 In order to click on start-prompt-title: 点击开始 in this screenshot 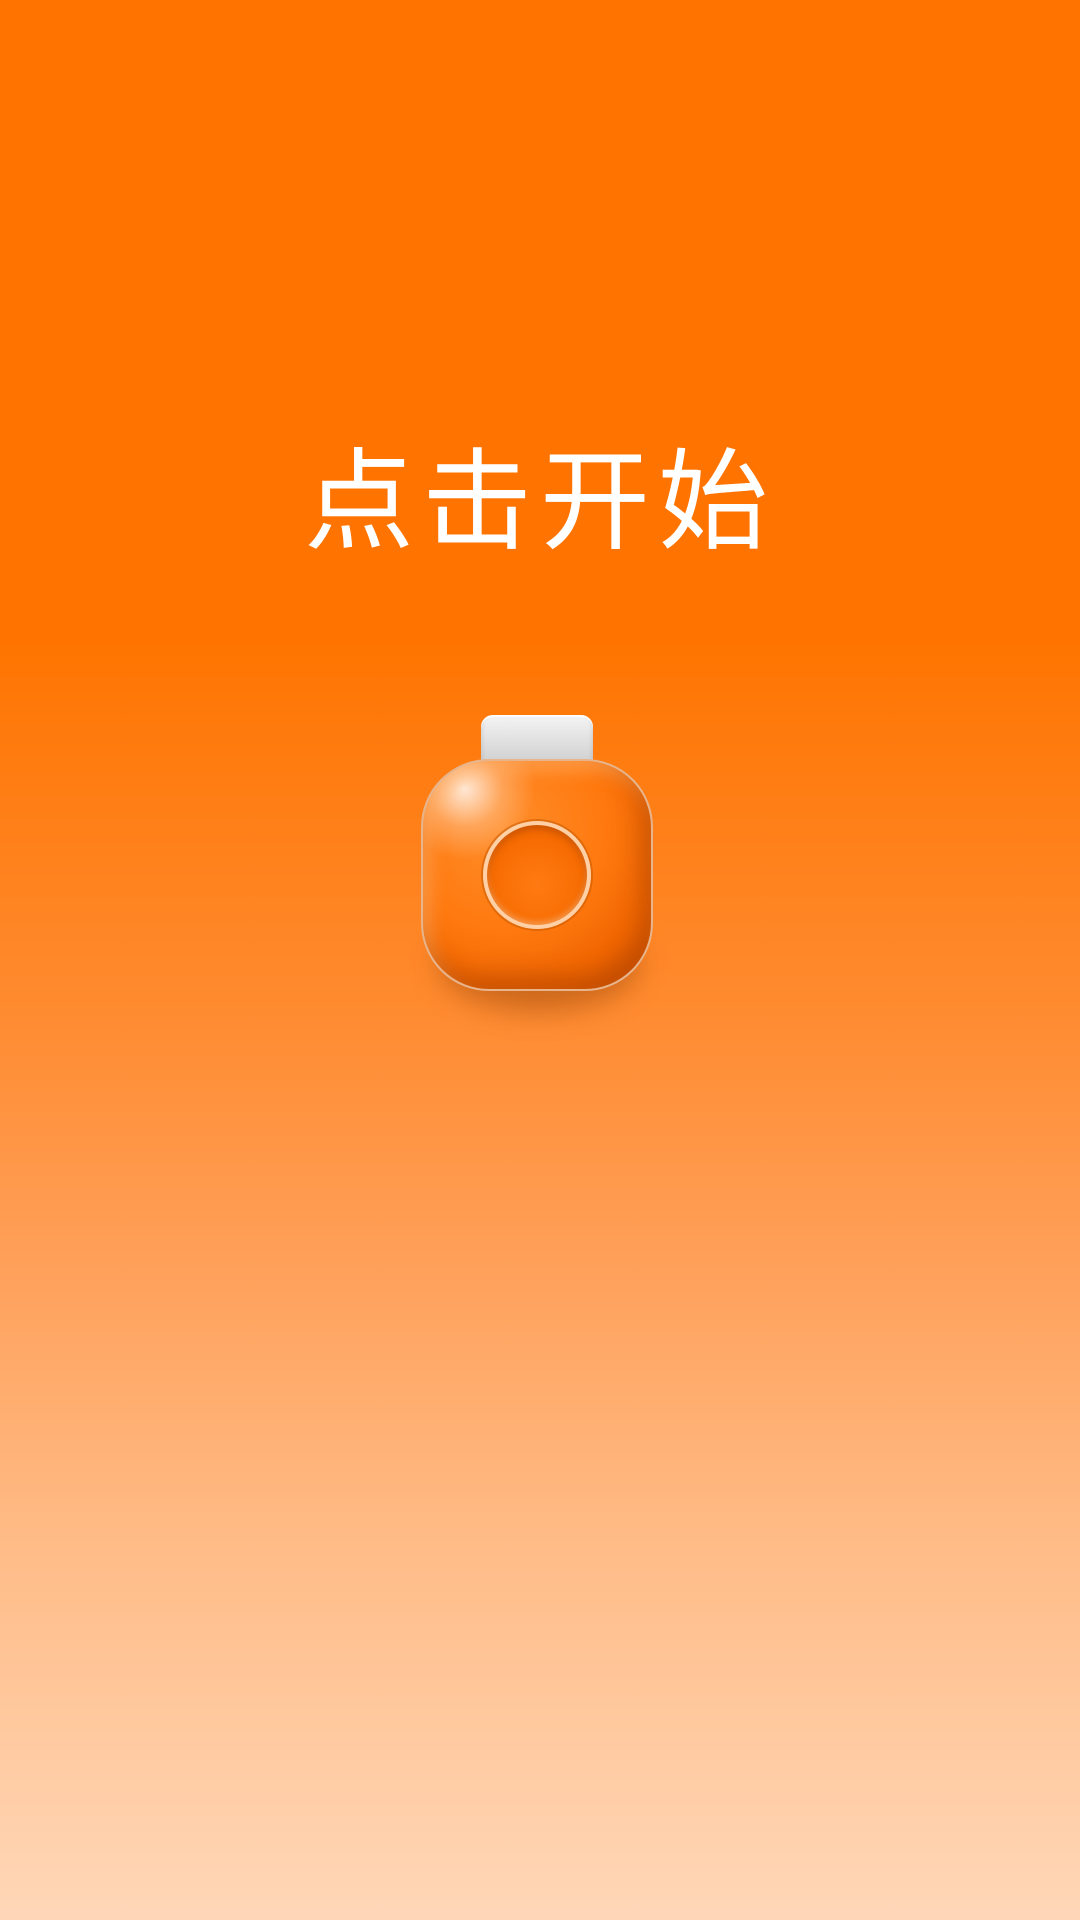, I will do `click(540, 502)`.